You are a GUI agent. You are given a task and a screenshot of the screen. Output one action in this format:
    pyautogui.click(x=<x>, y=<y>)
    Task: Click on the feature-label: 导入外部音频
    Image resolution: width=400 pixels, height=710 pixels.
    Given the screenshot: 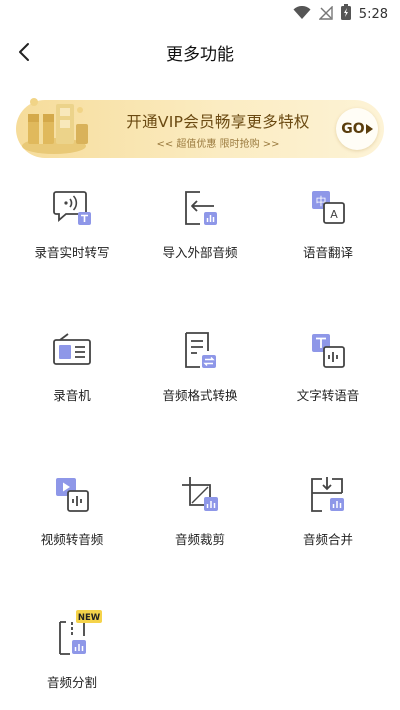 What is the action you would take?
    pyautogui.click(x=200, y=252)
    